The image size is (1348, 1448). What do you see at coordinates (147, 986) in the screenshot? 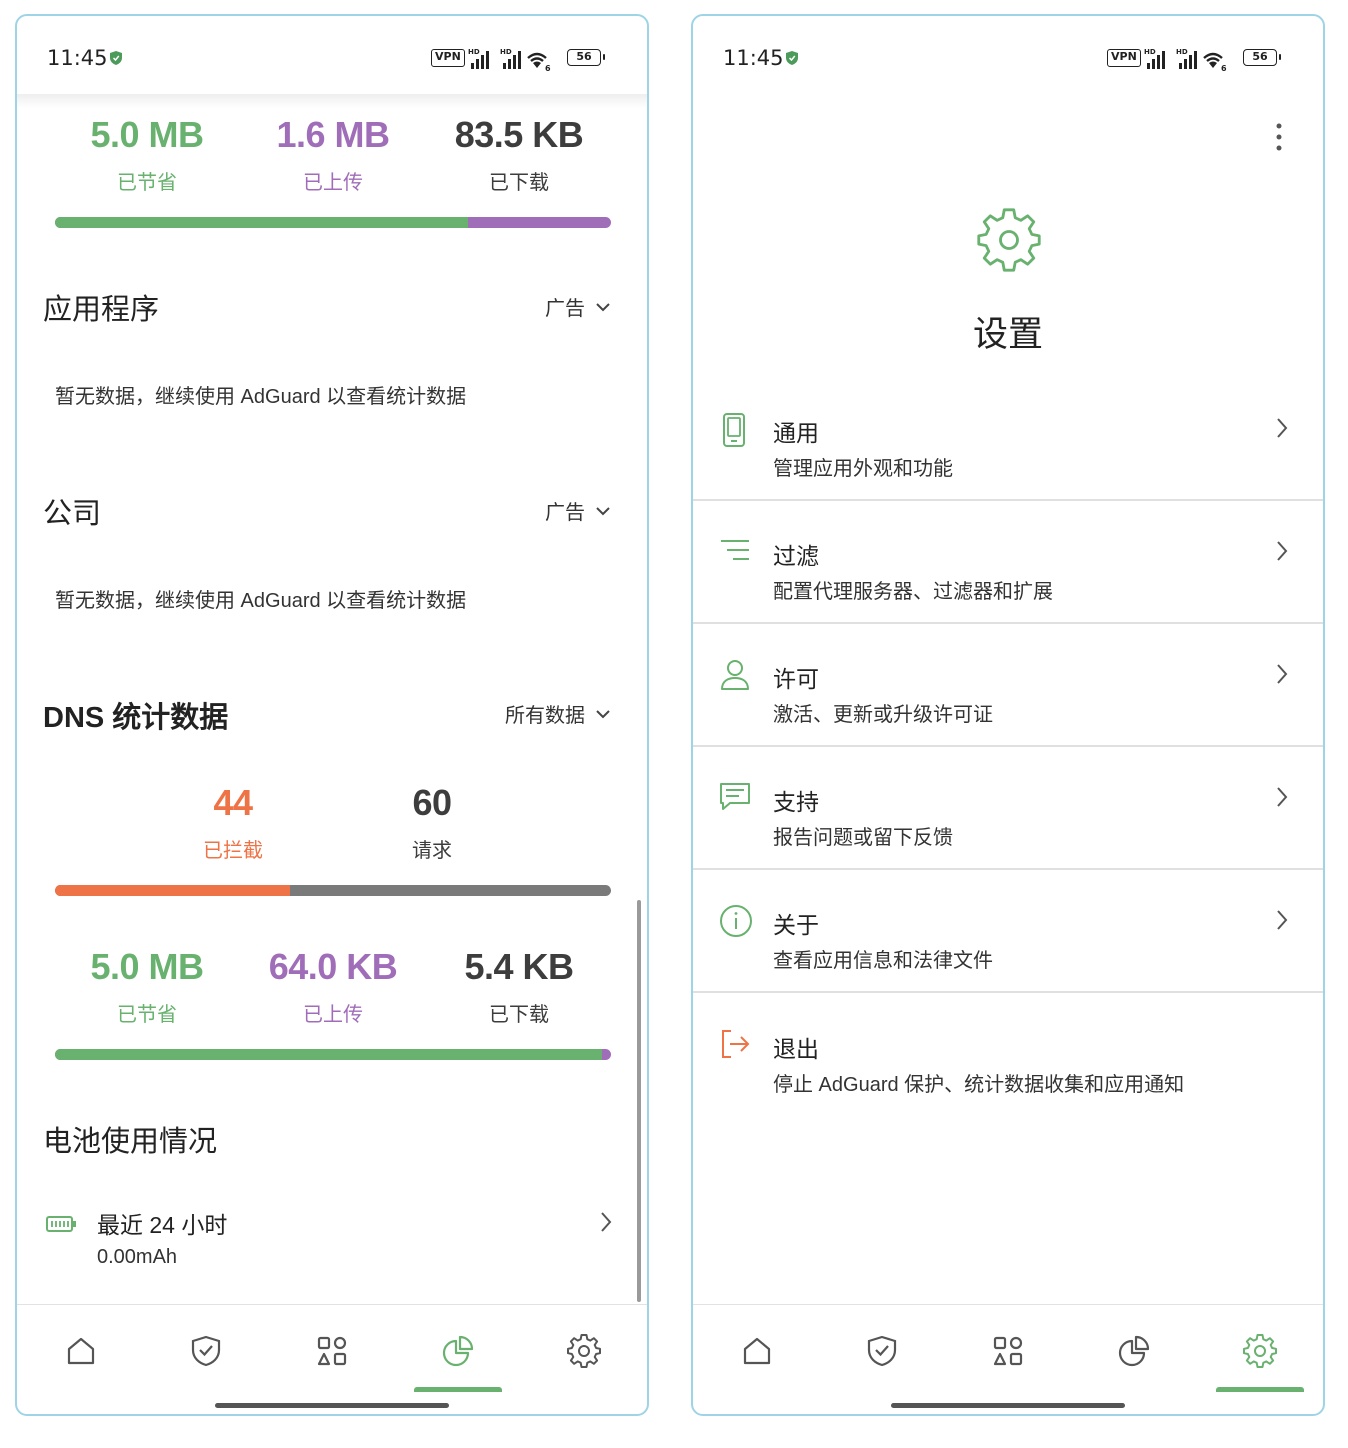
I see `dns-saved-stat: 5.0 MB 已节省` at bounding box center [147, 986].